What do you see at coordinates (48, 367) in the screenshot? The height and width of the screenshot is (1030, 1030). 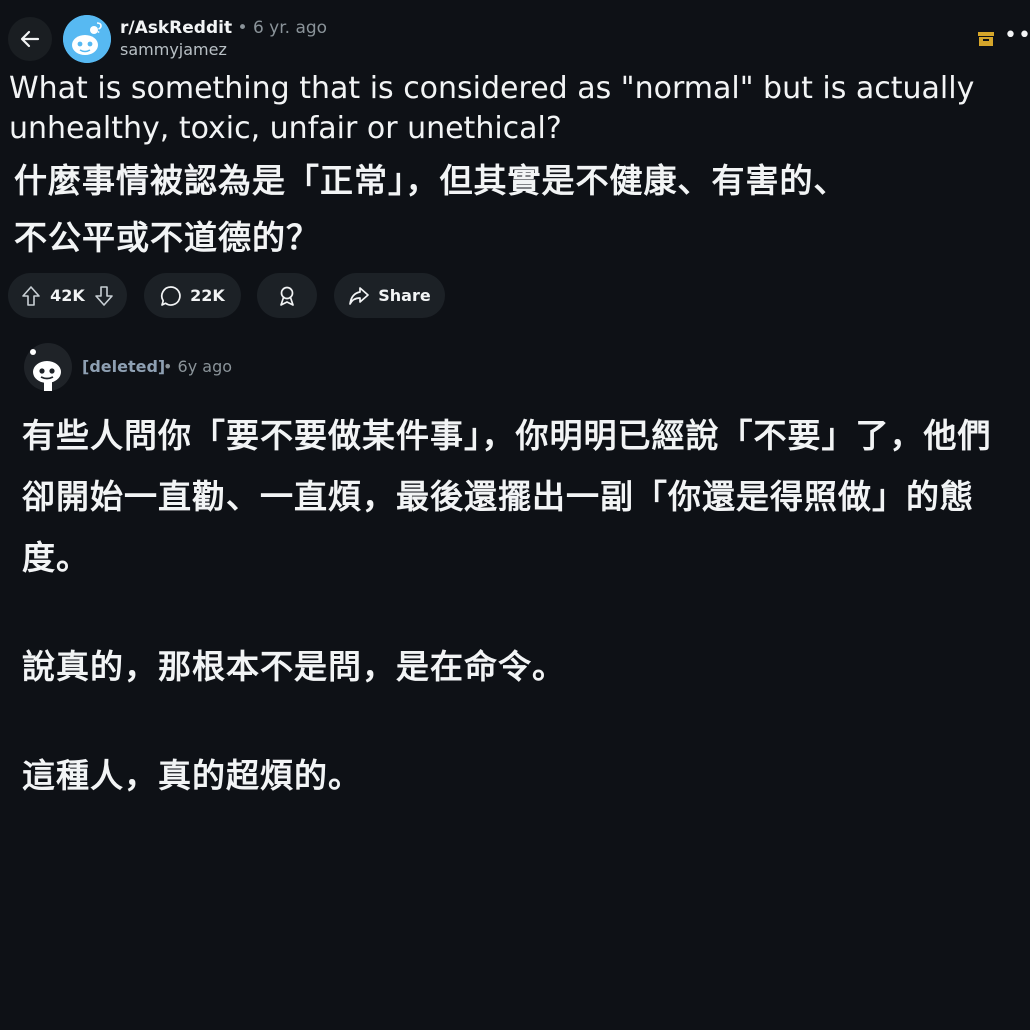 I see `deleted-user-avatar-icon` at bounding box center [48, 367].